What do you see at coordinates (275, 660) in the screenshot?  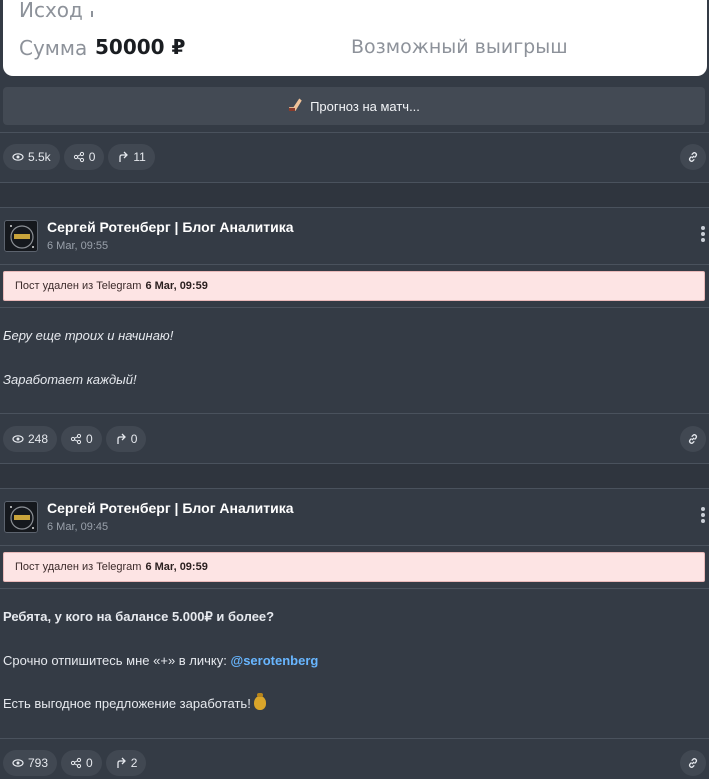 I see `mention-link: @serotenberg` at bounding box center [275, 660].